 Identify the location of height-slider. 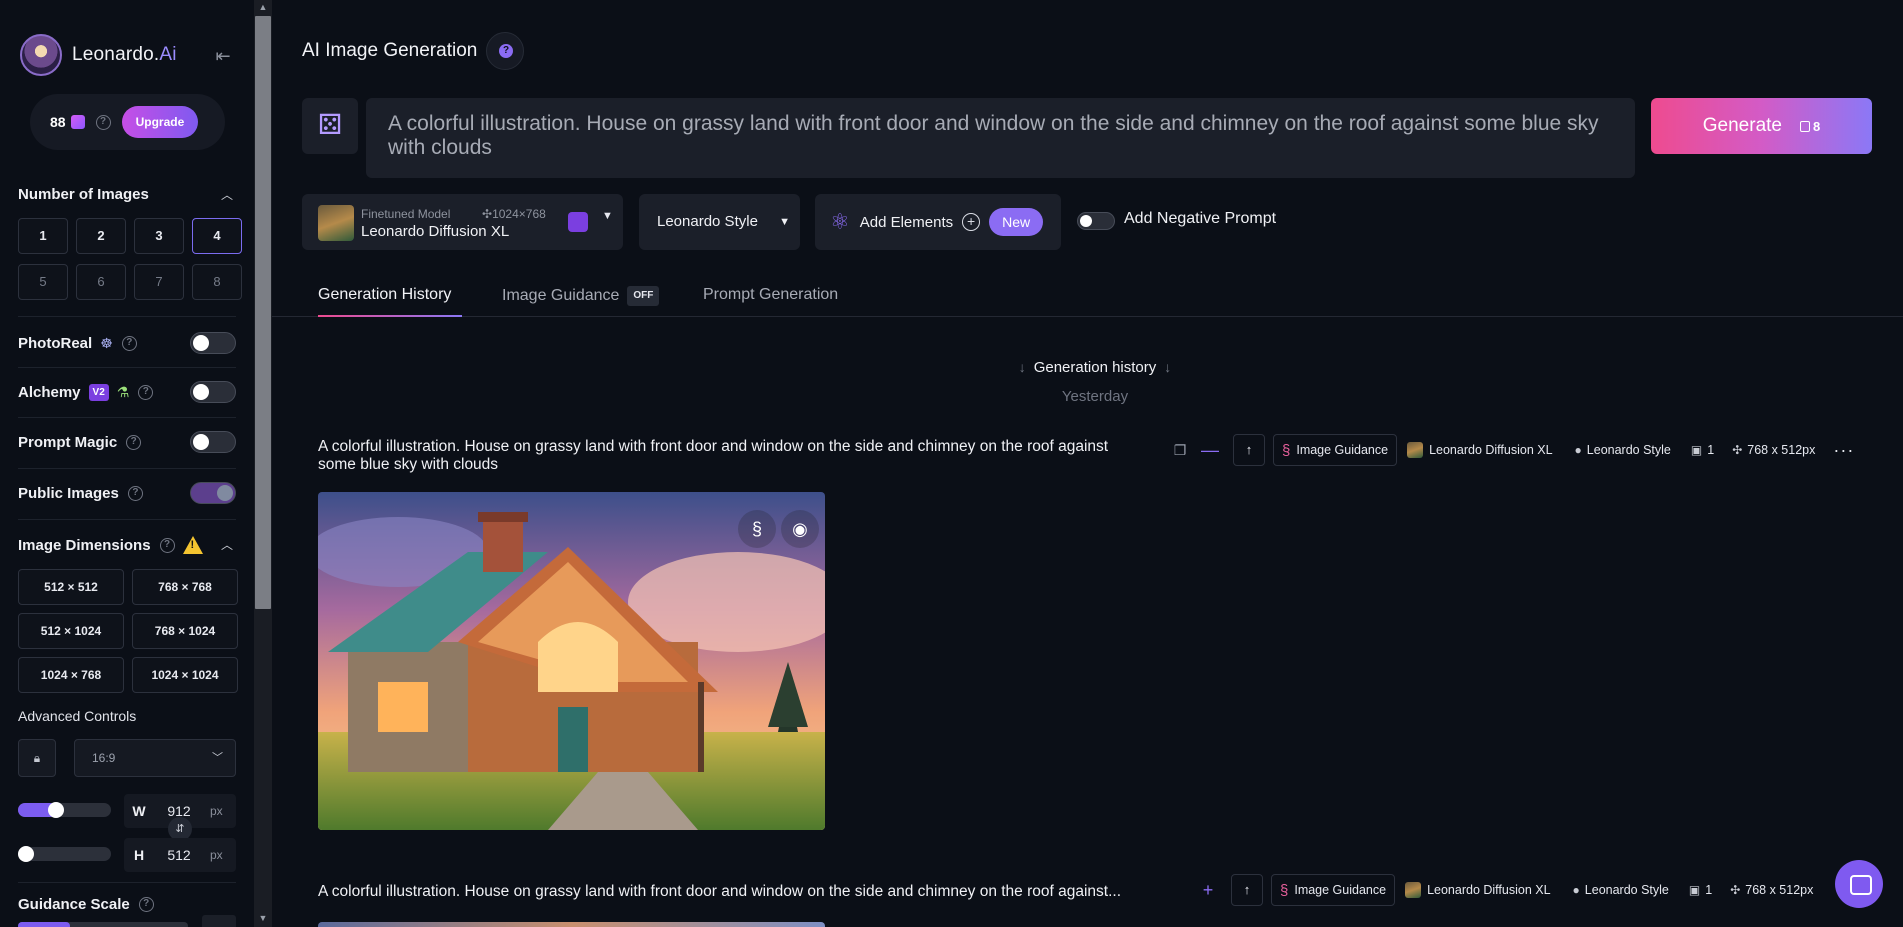
(64, 854).